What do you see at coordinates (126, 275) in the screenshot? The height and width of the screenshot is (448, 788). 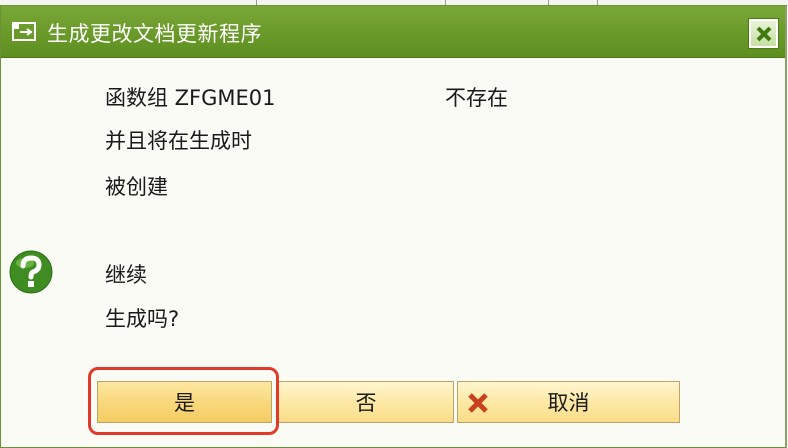 I see `message-line-4: 继续` at bounding box center [126, 275].